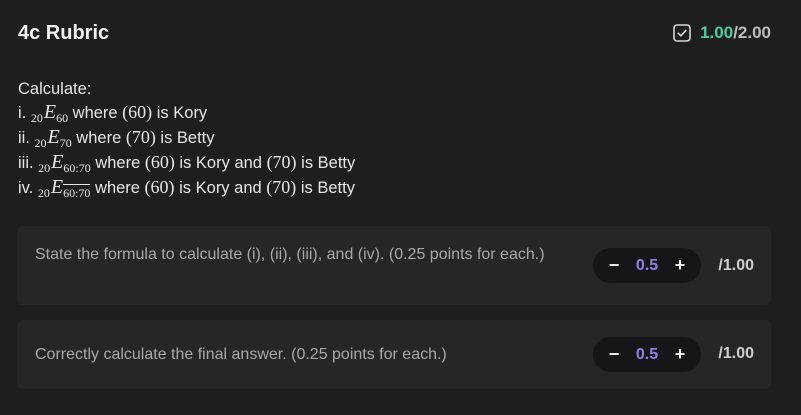 This screenshot has width=801, height=415. Describe the element at coordinates (26, 138) in the screenshot. I see `item-prefix: ii.` at that location.